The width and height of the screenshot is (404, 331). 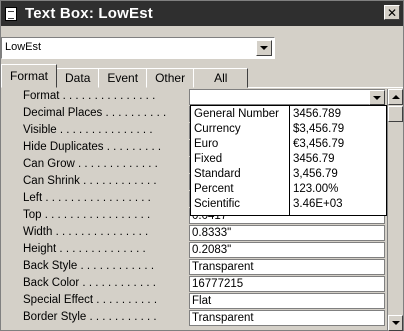 I want to click on format-option-standard: Standard 3,456.79, so click(x=288, y=175).